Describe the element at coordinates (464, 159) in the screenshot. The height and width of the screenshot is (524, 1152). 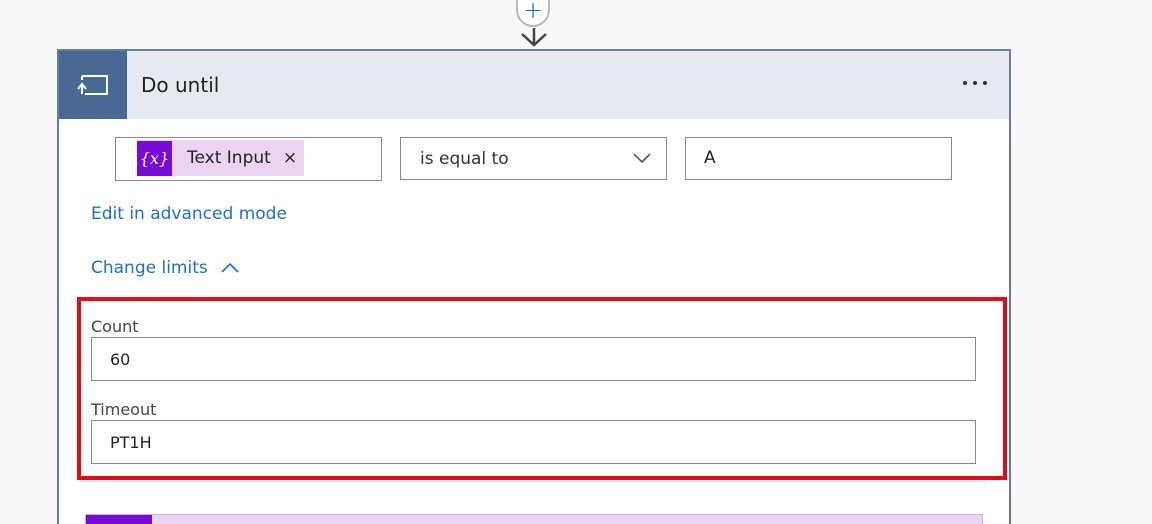
I see `operator-label: is equal to` at that location.